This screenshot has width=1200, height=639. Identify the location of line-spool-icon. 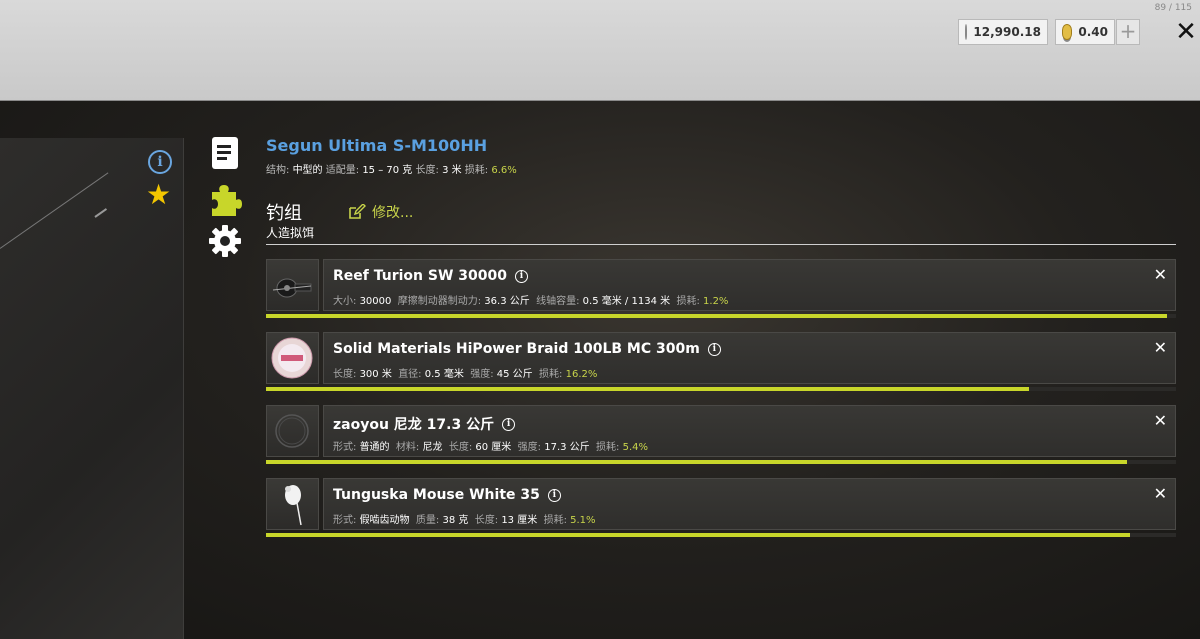
(292, 358).